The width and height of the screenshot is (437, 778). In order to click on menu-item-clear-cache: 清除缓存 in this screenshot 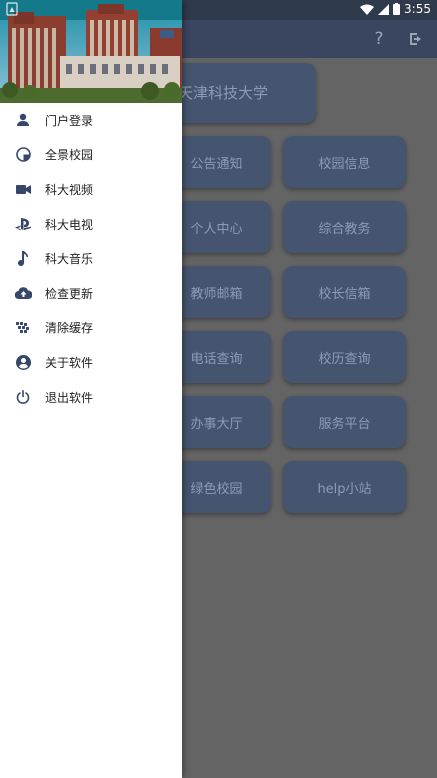, I will do `click(91, 328)`.